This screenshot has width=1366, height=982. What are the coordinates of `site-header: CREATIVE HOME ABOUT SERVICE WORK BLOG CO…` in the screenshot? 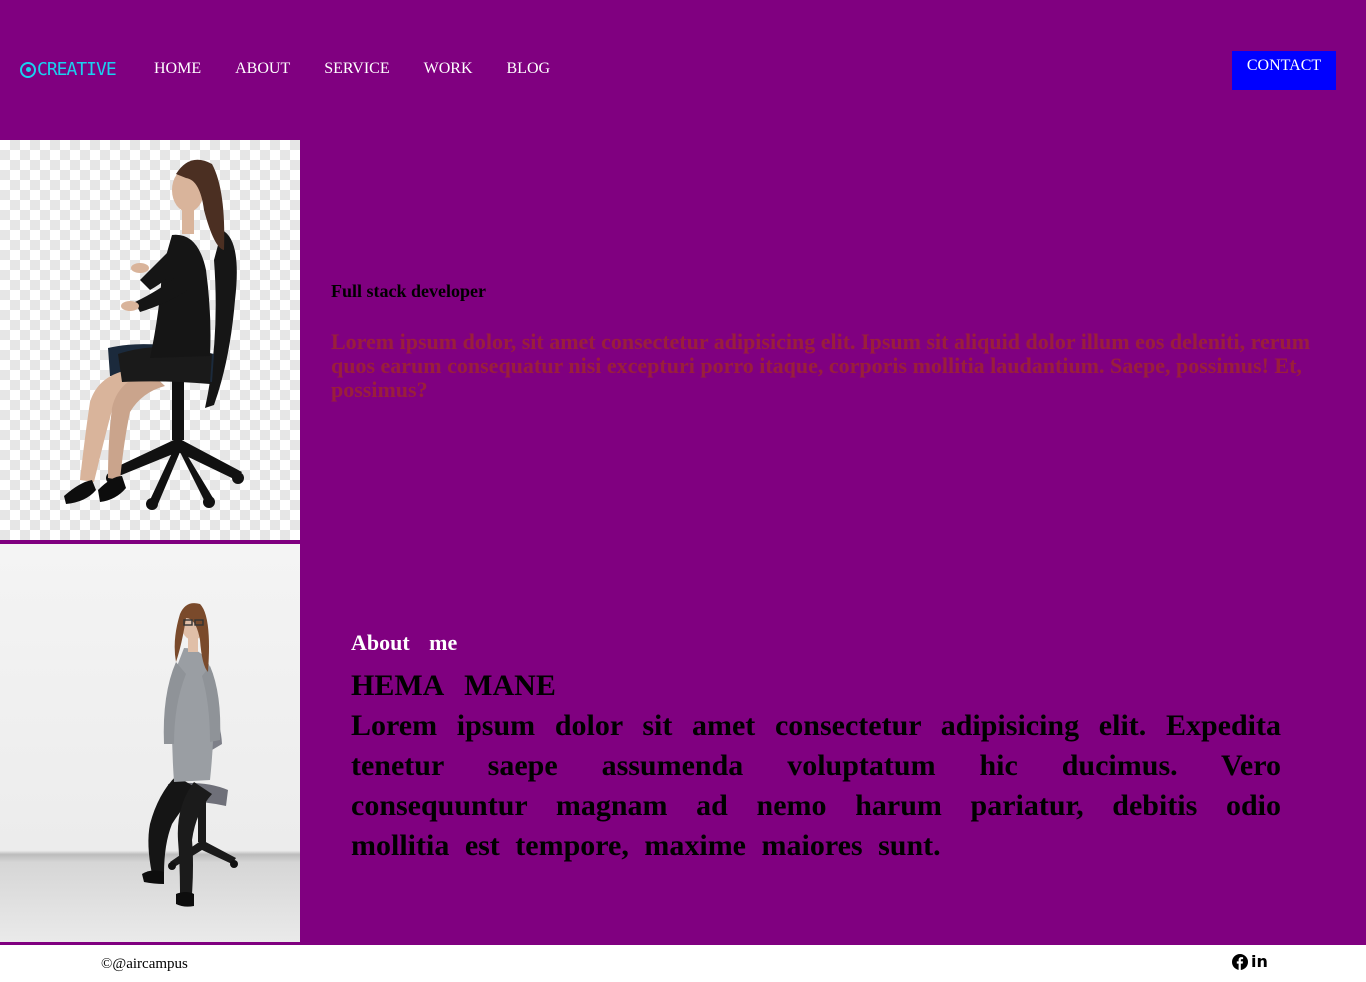 It's located at (683, 70).